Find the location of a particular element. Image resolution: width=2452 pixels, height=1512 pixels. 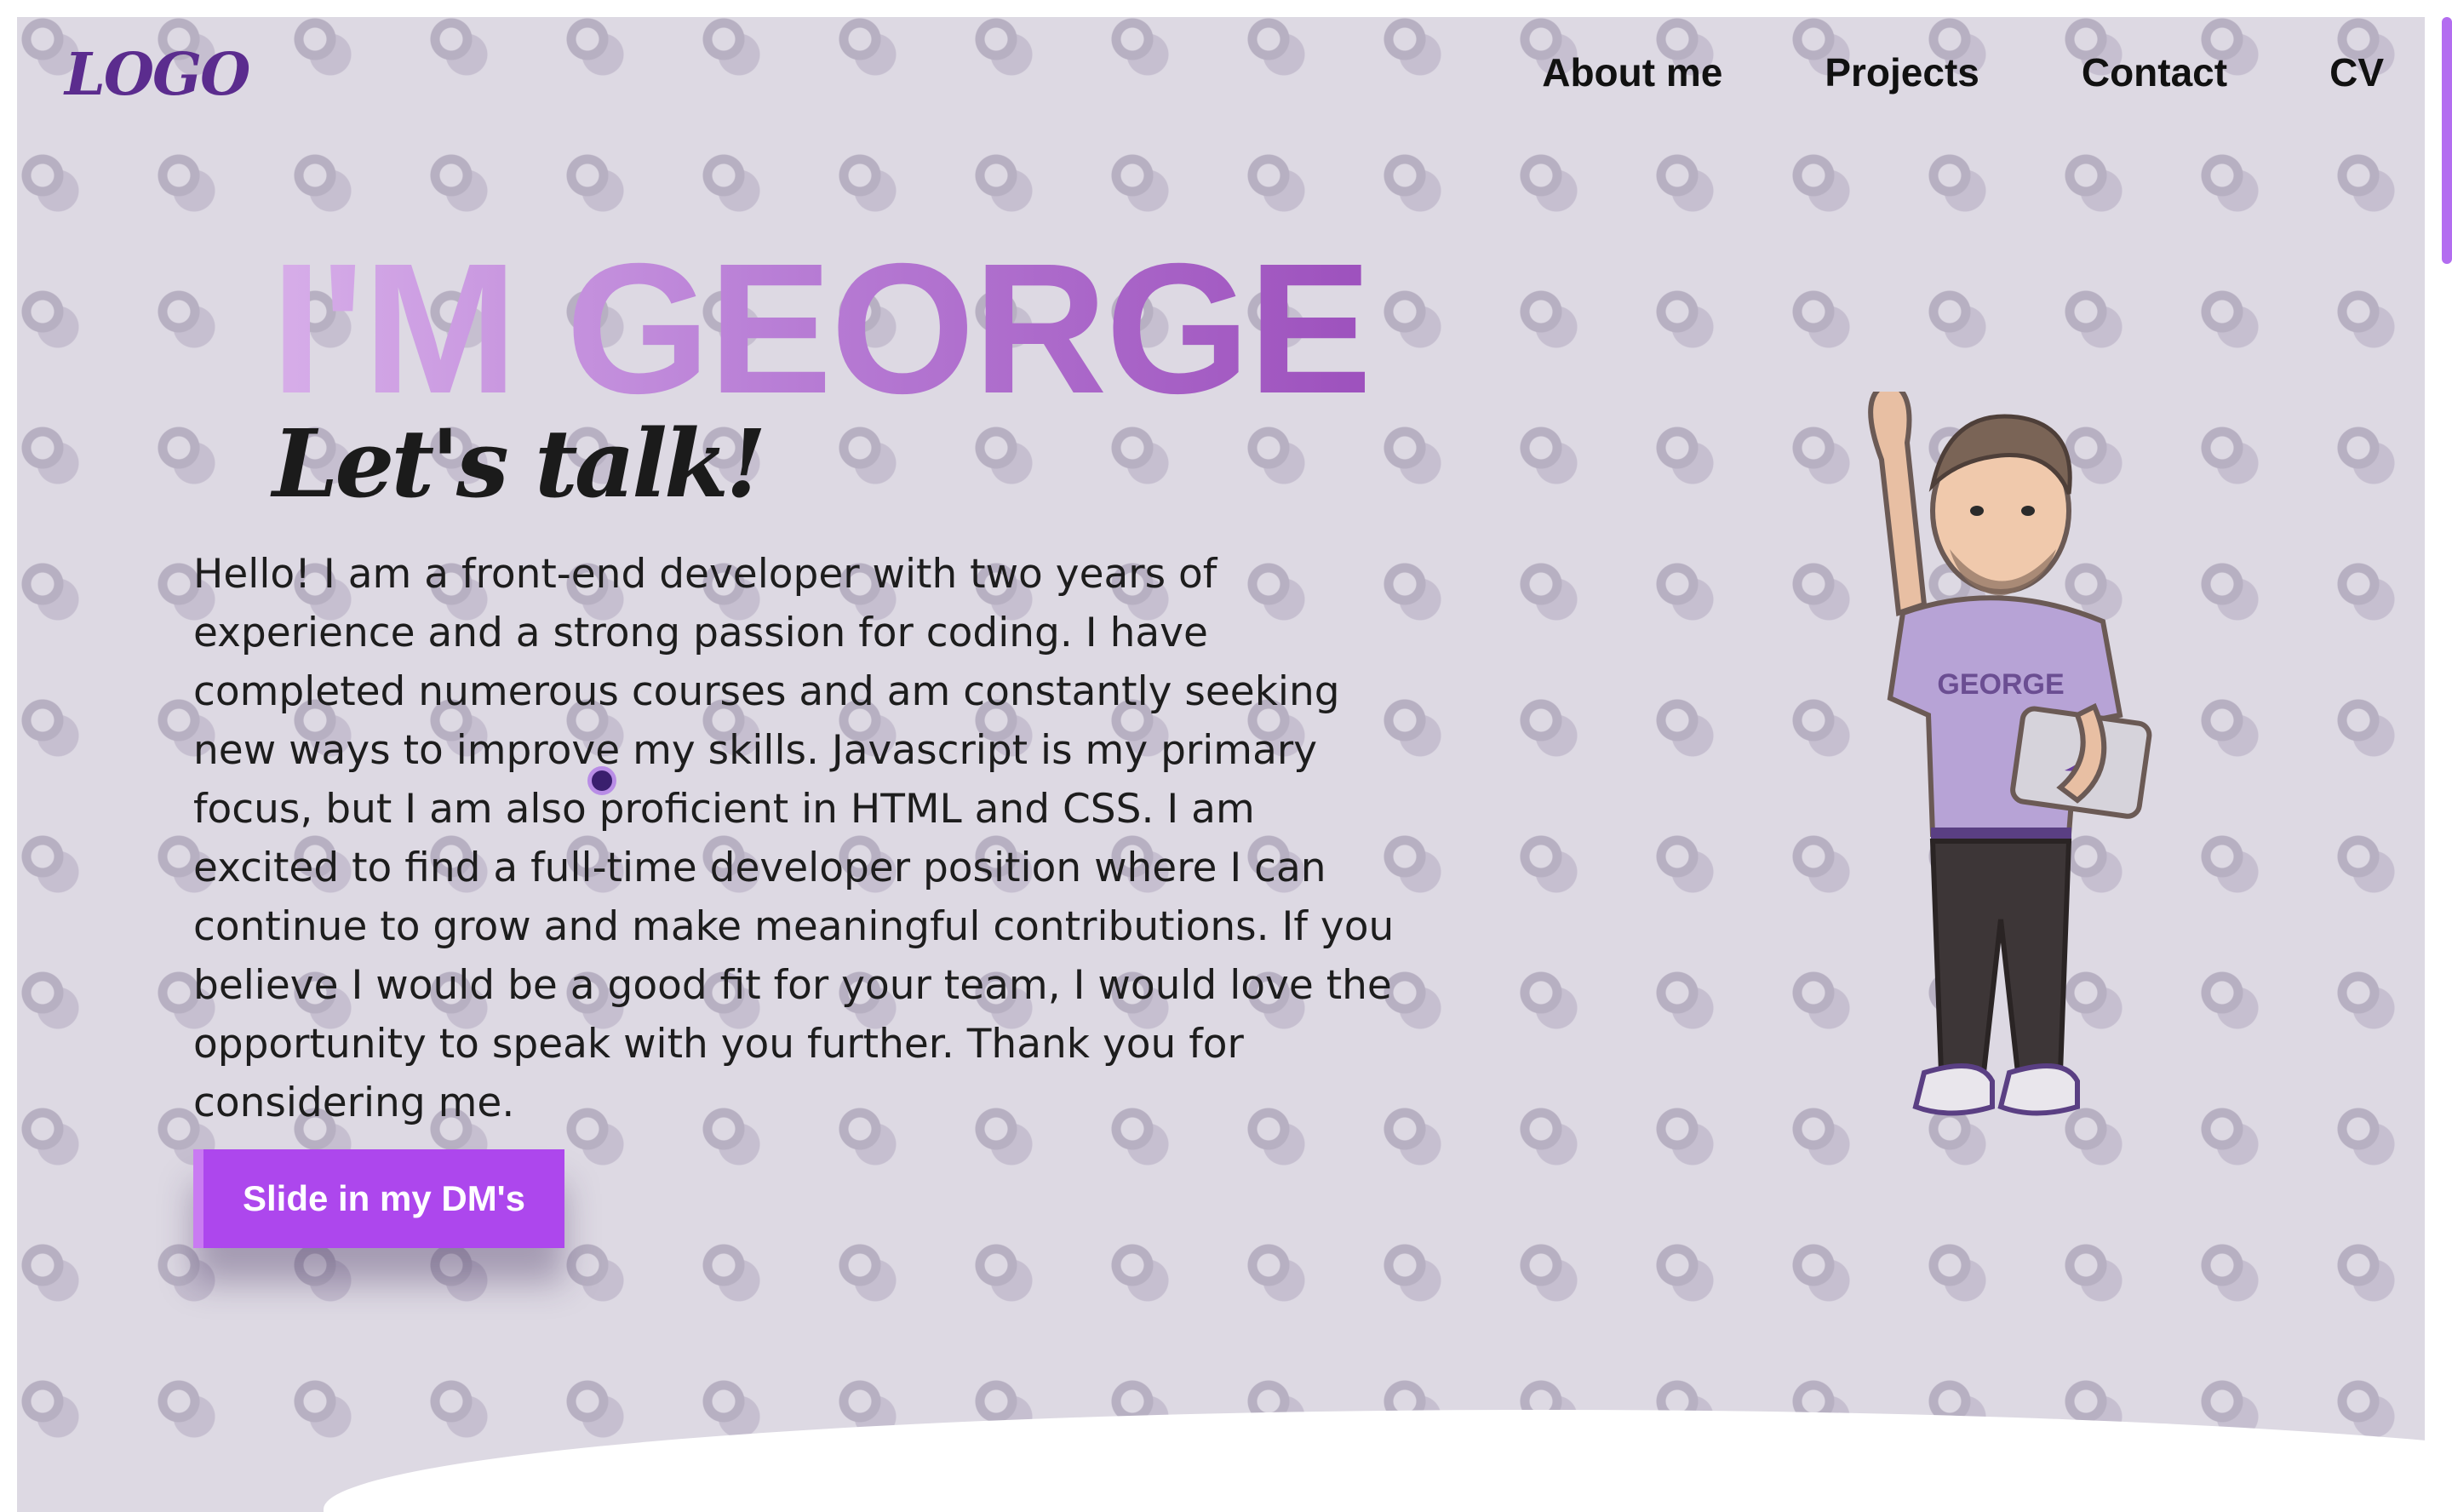

logo: LOGO is located at coordinates (157, 75).